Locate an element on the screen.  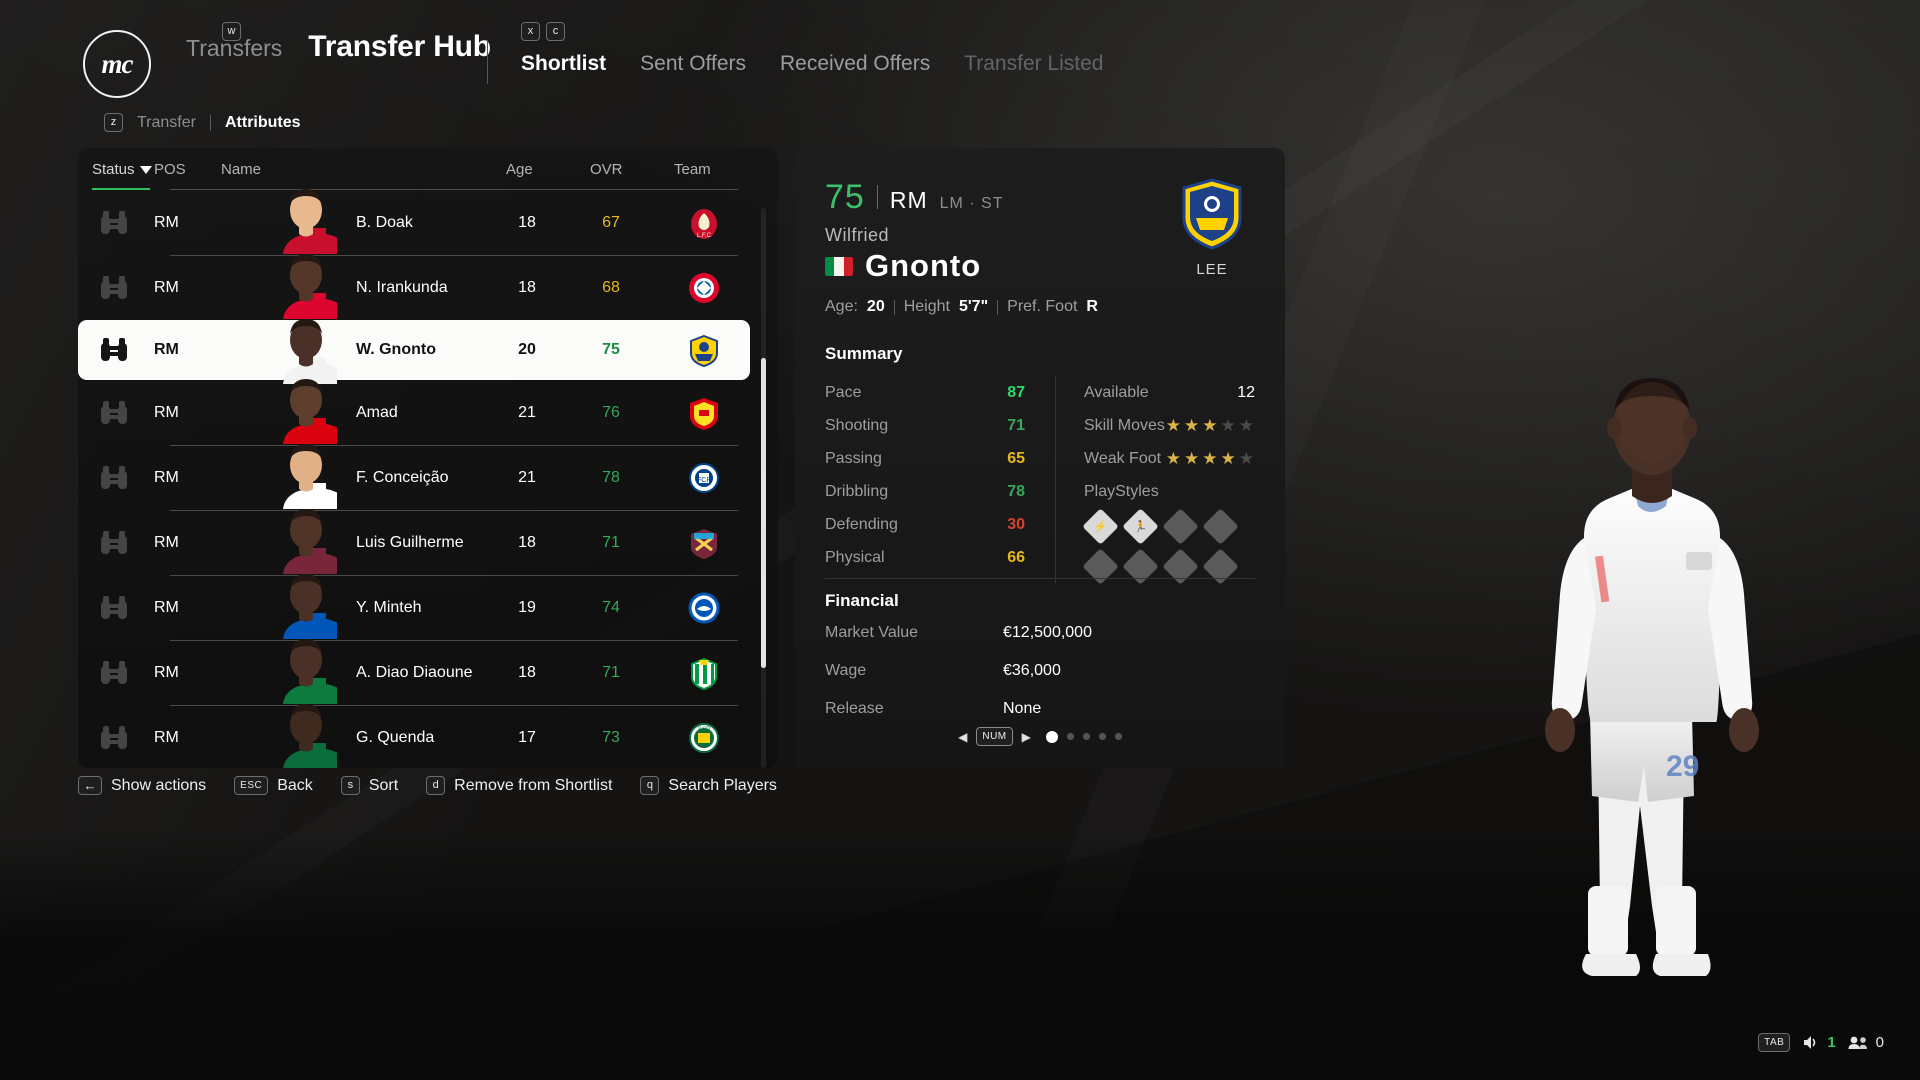
summary-title: Summary is located at coordinates (864, 353).